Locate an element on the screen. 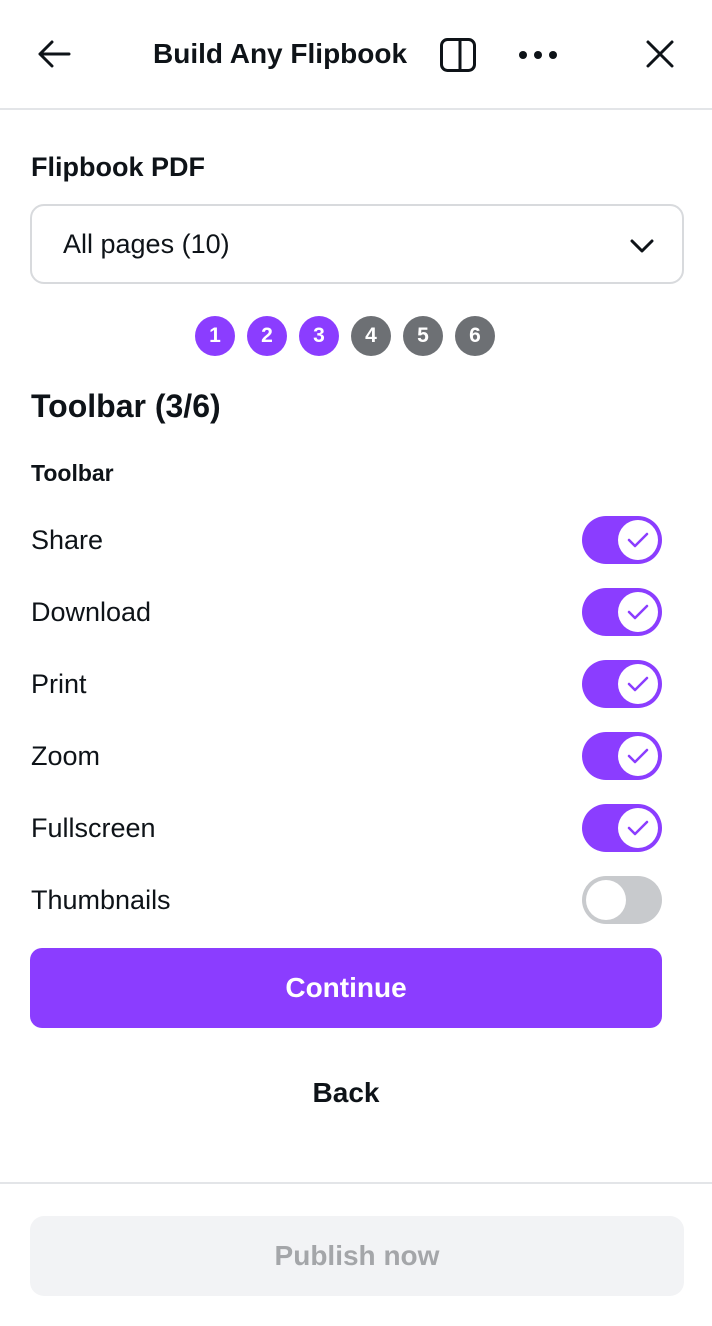 This screenshot has width=712, height=1326. continue-button: Continue is located at coordinates (346, 988).